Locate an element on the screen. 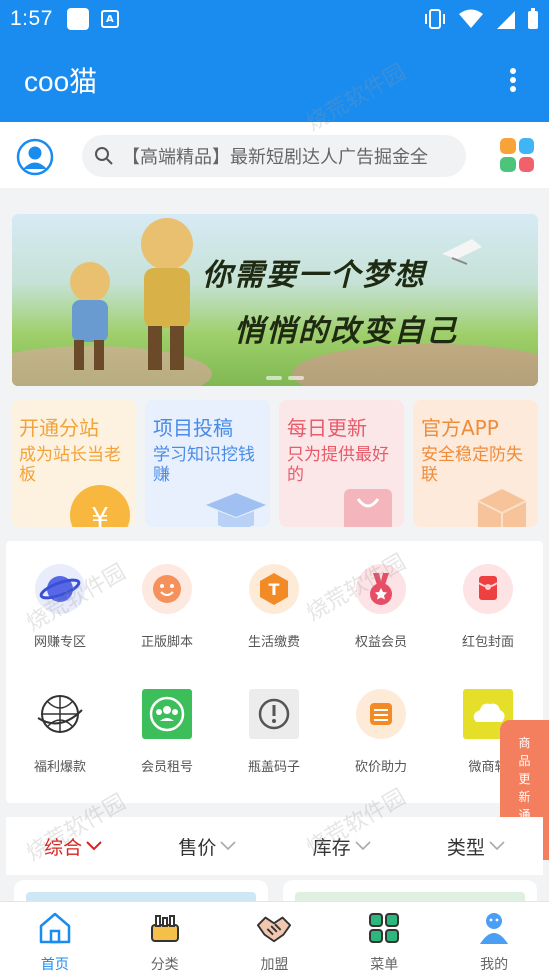 The image size is (549, 977). app-bar: coo猫 is located at coordinates (274, 80).